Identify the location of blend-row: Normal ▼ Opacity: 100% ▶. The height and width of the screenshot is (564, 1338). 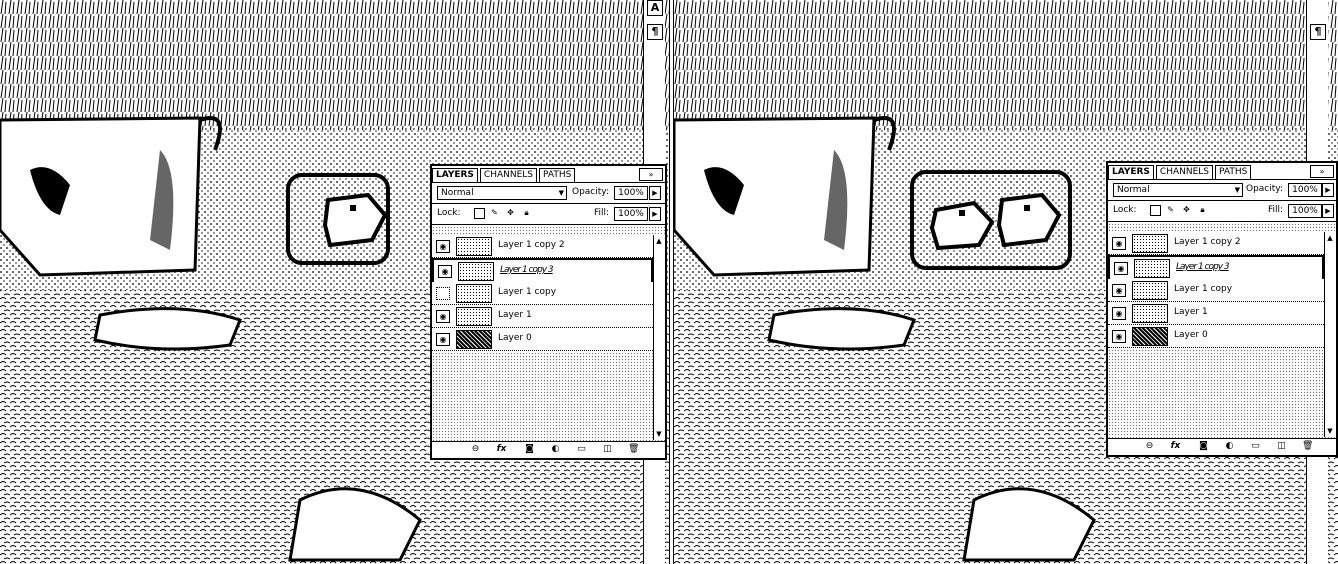
(548, 193).